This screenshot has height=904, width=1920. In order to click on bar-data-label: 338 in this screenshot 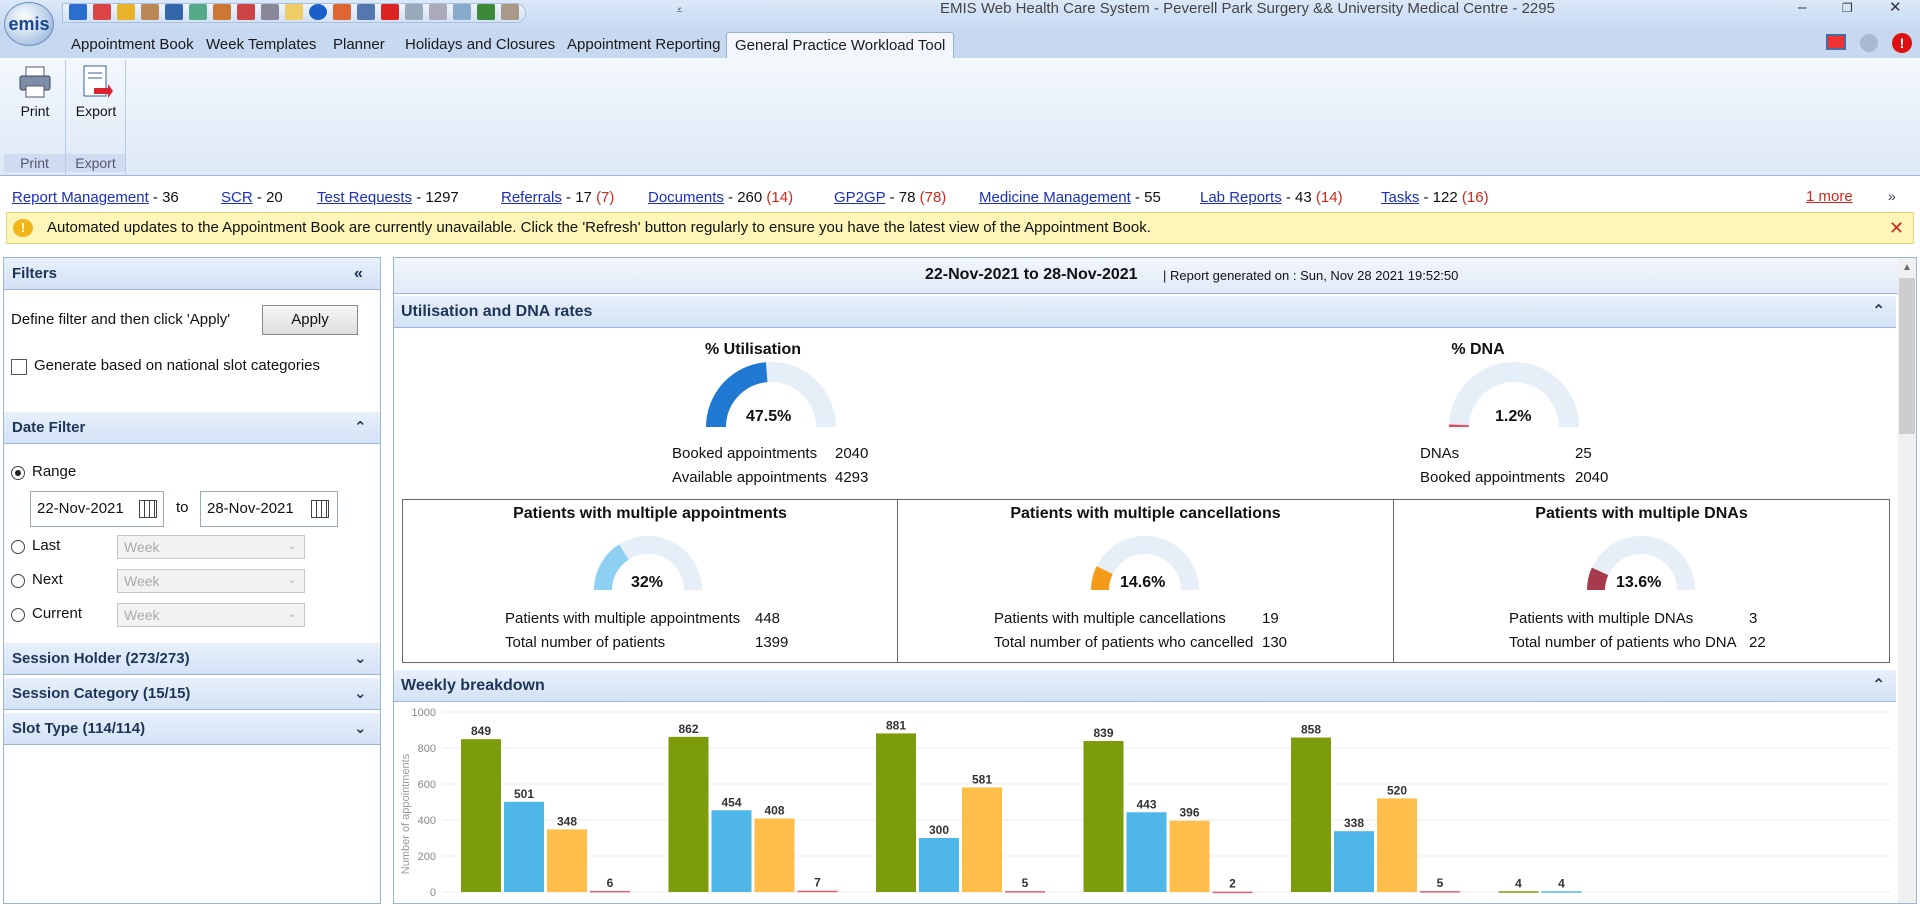, I will do `click(1354, 823)`.